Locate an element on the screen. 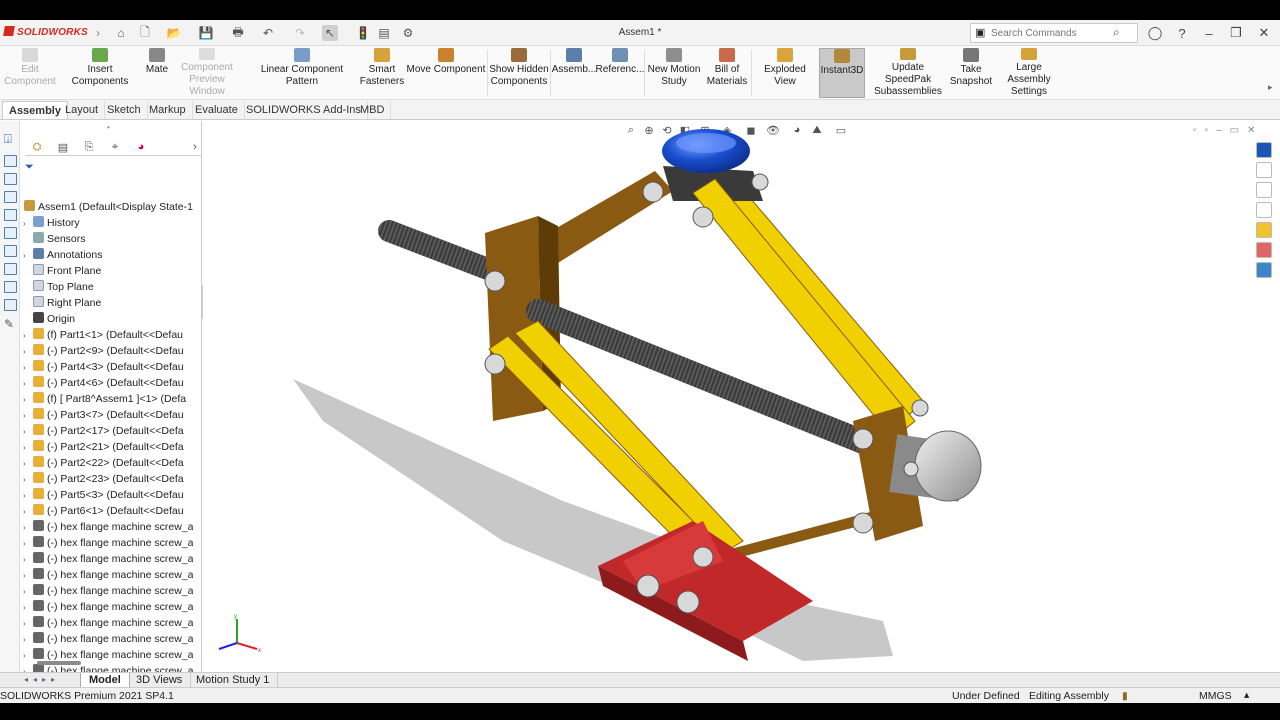 This screenshot has height=720, width=1280. linear-component-pattern-button: Linear Component Pattern is located at coordinates (302, 73).